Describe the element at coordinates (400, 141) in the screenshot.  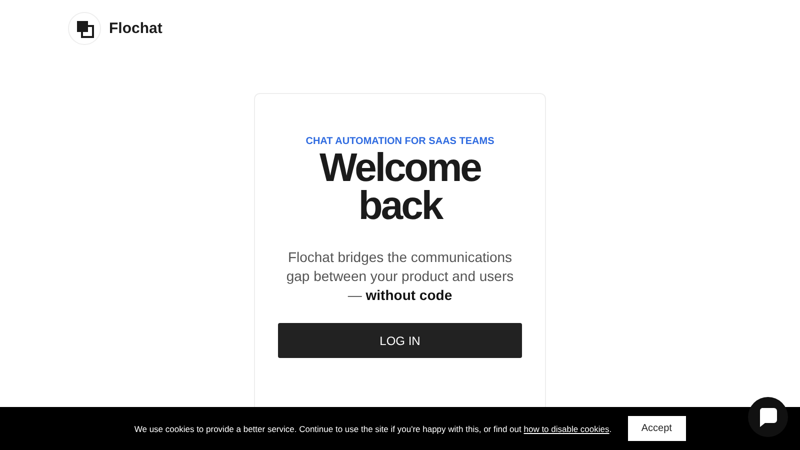
I see `tagline: CHAT AUTOMATION FOR SAAS TEAMS` at that location.